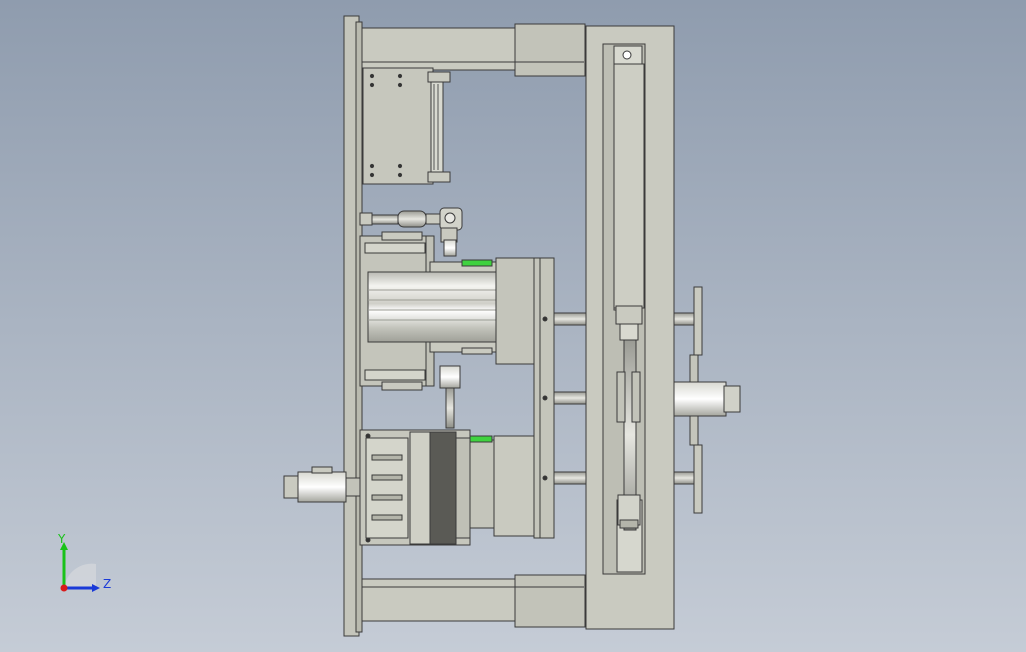 This screenshot has height=652, width=1026. What do you see at coordinates (570, 319) in the screenshot?
I see `guide-shaft-top` at bounding box center [570, 319].